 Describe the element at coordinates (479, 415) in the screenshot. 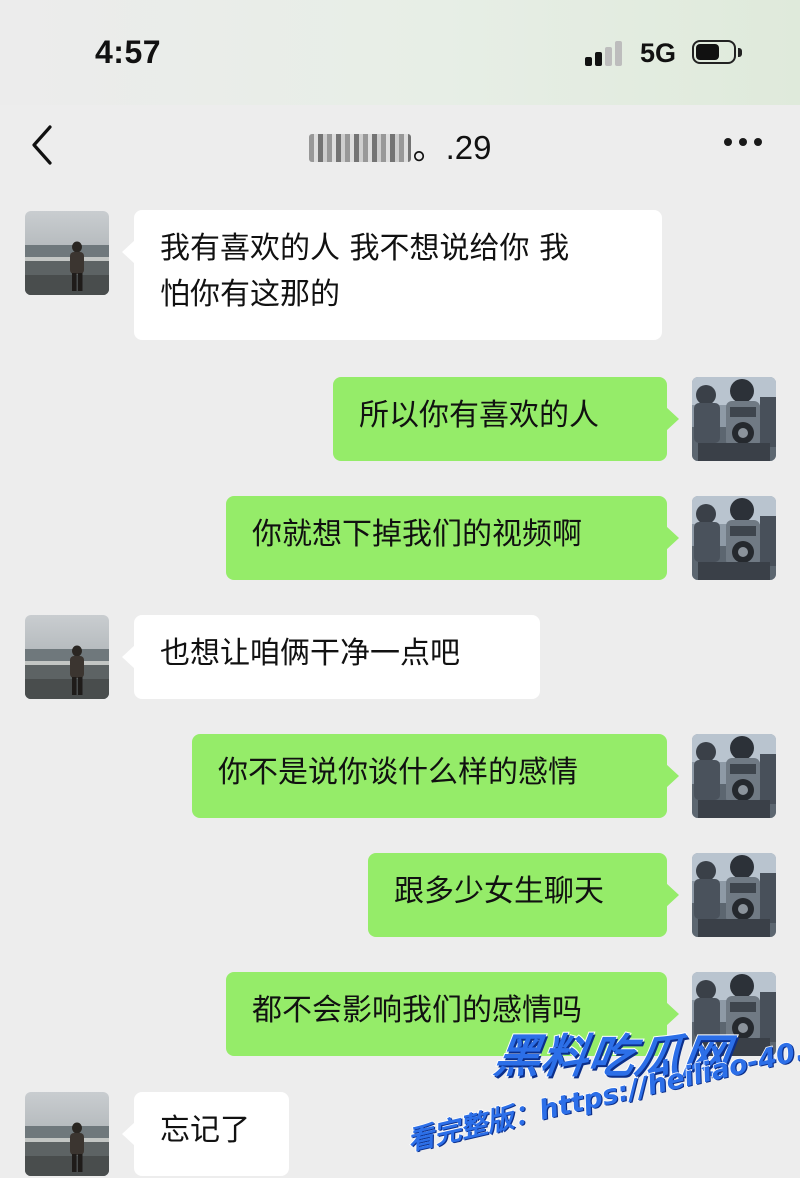

I see `message-line: 所以你有喜欢的人` at that location.